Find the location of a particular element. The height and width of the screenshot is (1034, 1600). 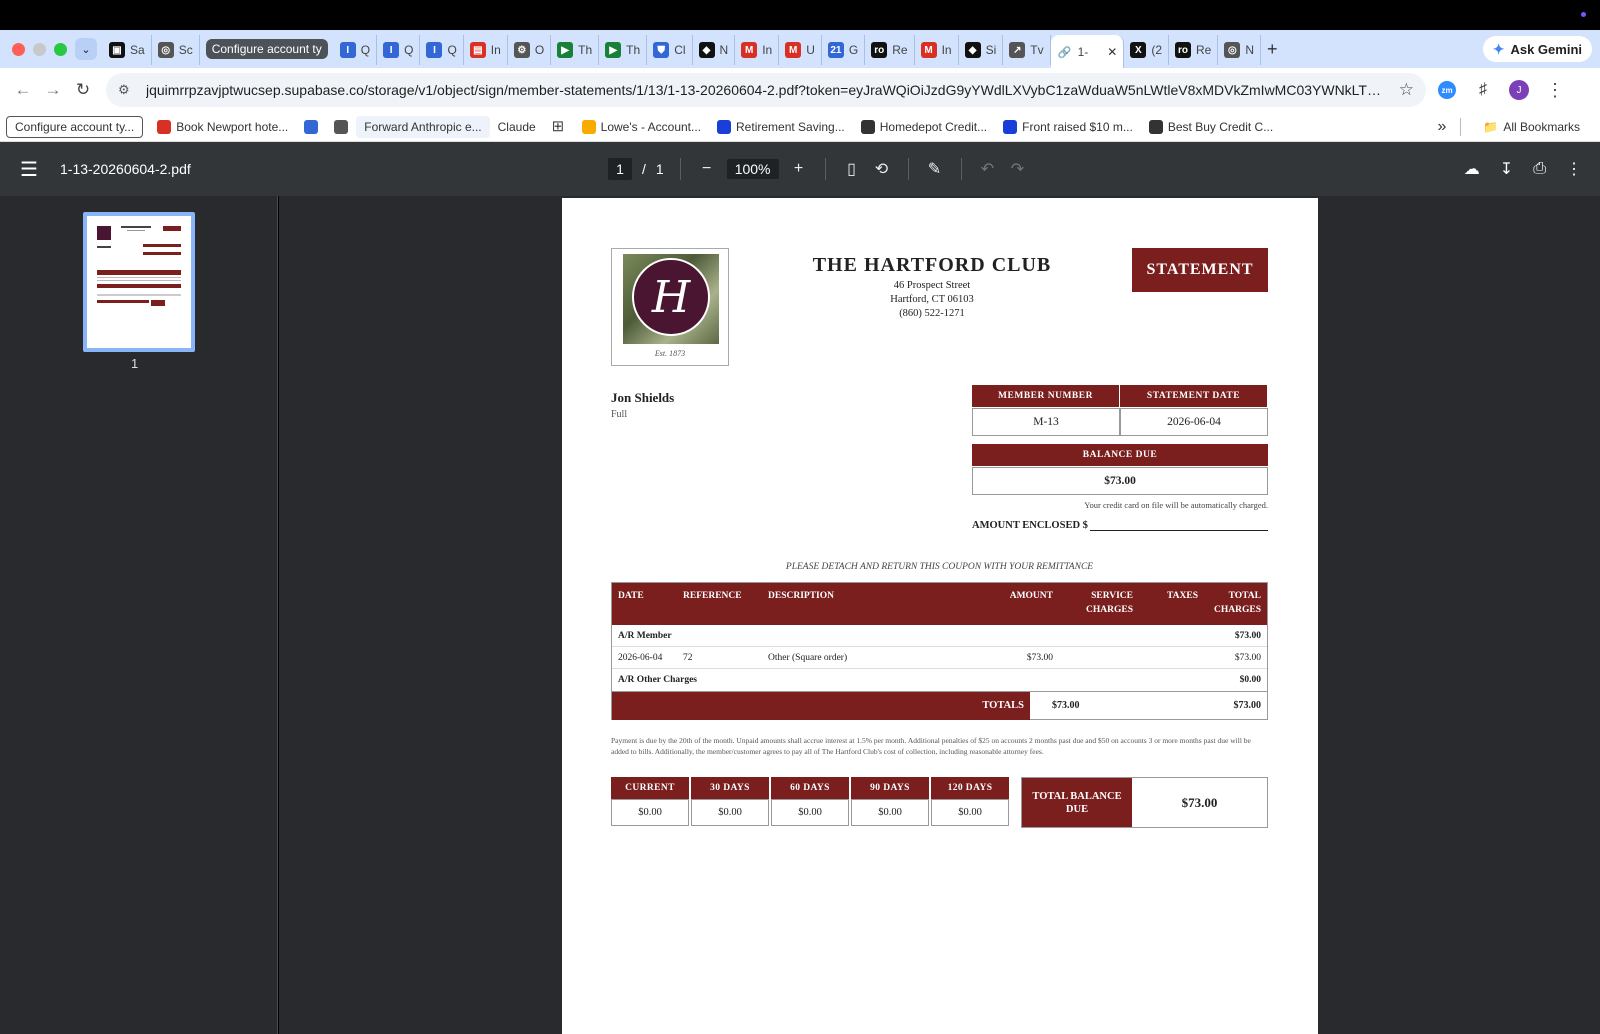

amount-enclosed-label: AMOUNT ENCLOSED $ is located at coordinates (1030, 525).